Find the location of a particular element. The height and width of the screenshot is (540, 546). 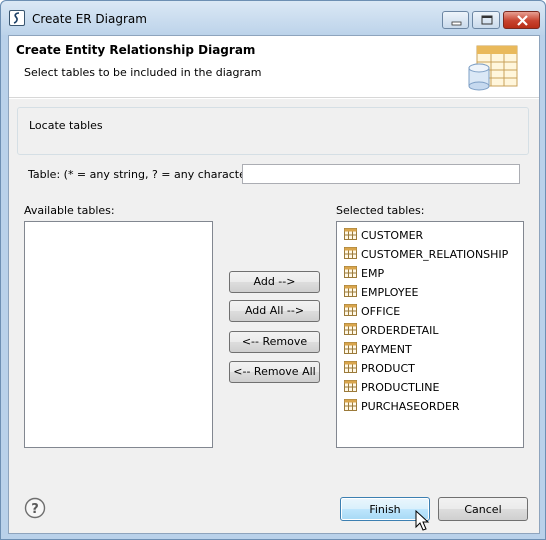

selected-table-item: PAYMENT is located at coordinates (430, 348).